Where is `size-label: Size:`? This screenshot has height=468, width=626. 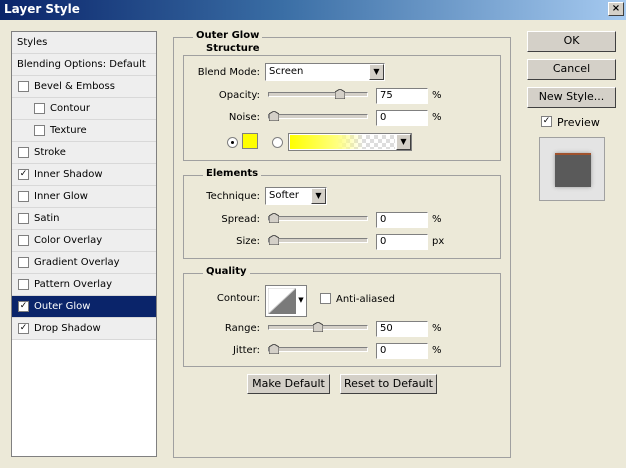 size-label: Size: is located at coordinates (248, 241).